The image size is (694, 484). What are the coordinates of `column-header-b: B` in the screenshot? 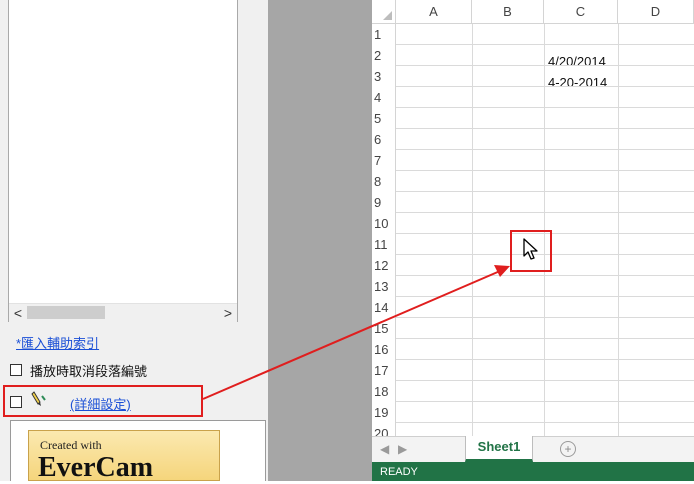 It's located at (508, 12).